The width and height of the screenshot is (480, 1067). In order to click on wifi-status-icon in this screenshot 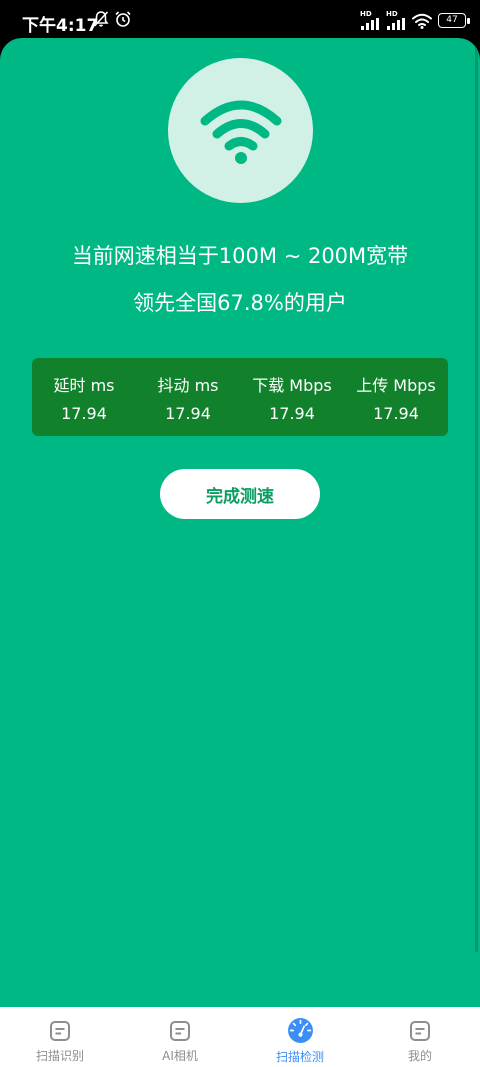, I will do `click(422, 21)`.